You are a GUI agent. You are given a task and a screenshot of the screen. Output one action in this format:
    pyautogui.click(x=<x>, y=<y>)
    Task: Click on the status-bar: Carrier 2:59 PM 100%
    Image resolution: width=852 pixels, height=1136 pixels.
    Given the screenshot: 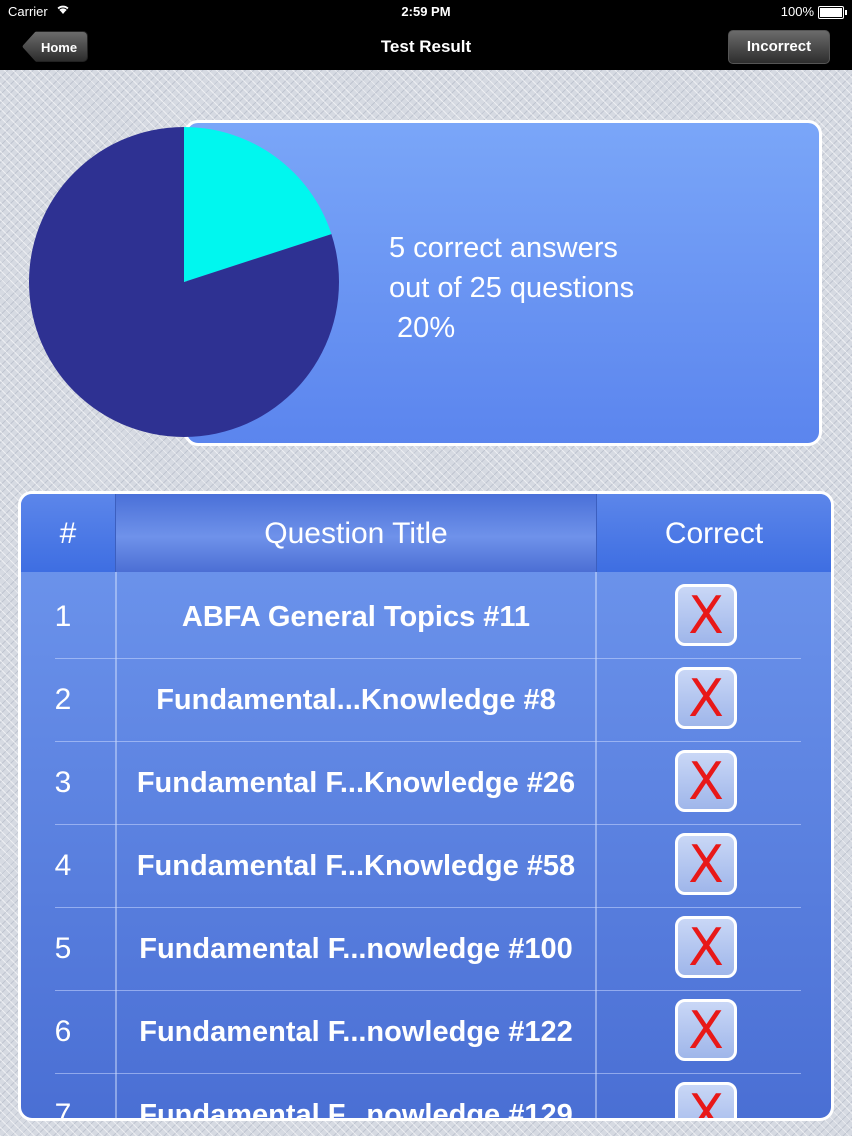 What is the action you would take?
    pyautogui.click(x=426, y=12)
    